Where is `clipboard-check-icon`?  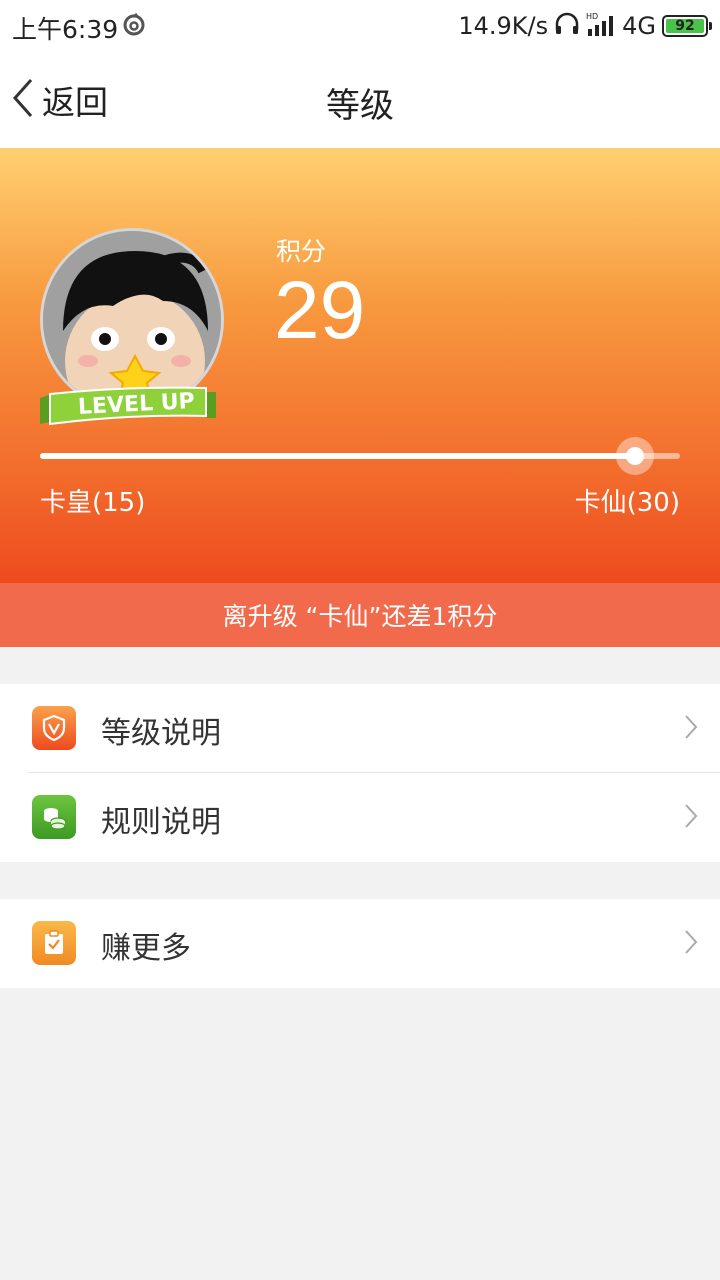 clipboard-check-icon is located at coordinates (54, 943).